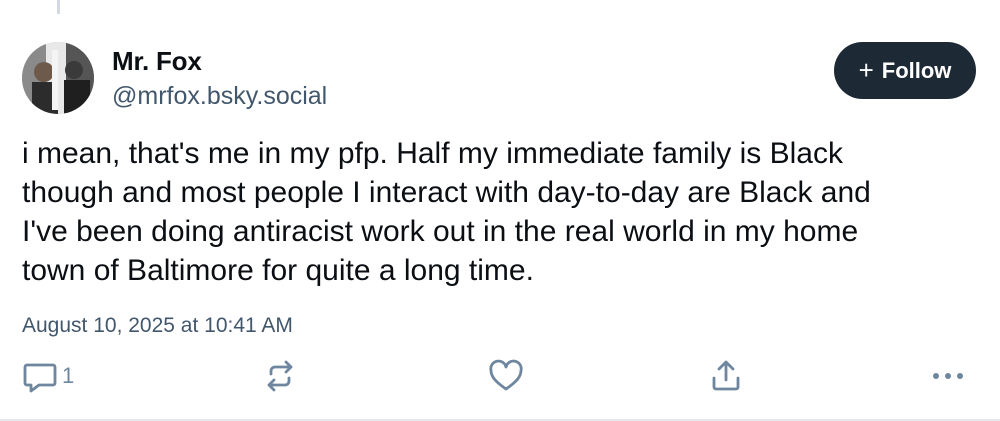  I want to click on follow-button: + Follow, so click(905, 70).